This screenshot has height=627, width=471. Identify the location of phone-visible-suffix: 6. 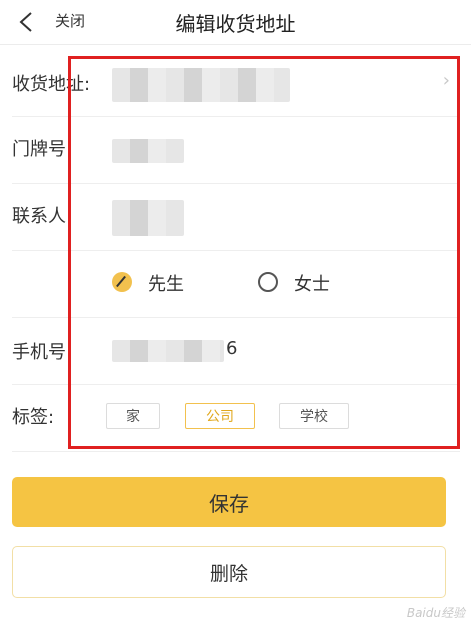
(232, 348).